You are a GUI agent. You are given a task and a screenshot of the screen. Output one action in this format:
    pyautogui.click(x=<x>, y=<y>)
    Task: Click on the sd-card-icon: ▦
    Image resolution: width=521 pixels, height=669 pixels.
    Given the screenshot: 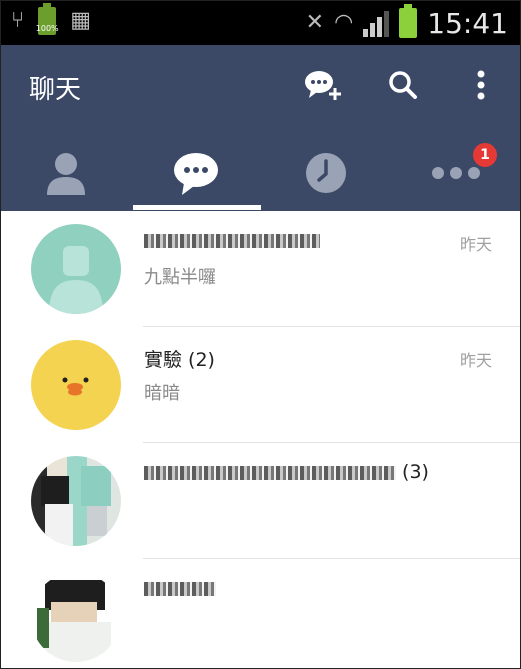 What is the action you would take?
    pyautogui.click(x=80, y=20)
    